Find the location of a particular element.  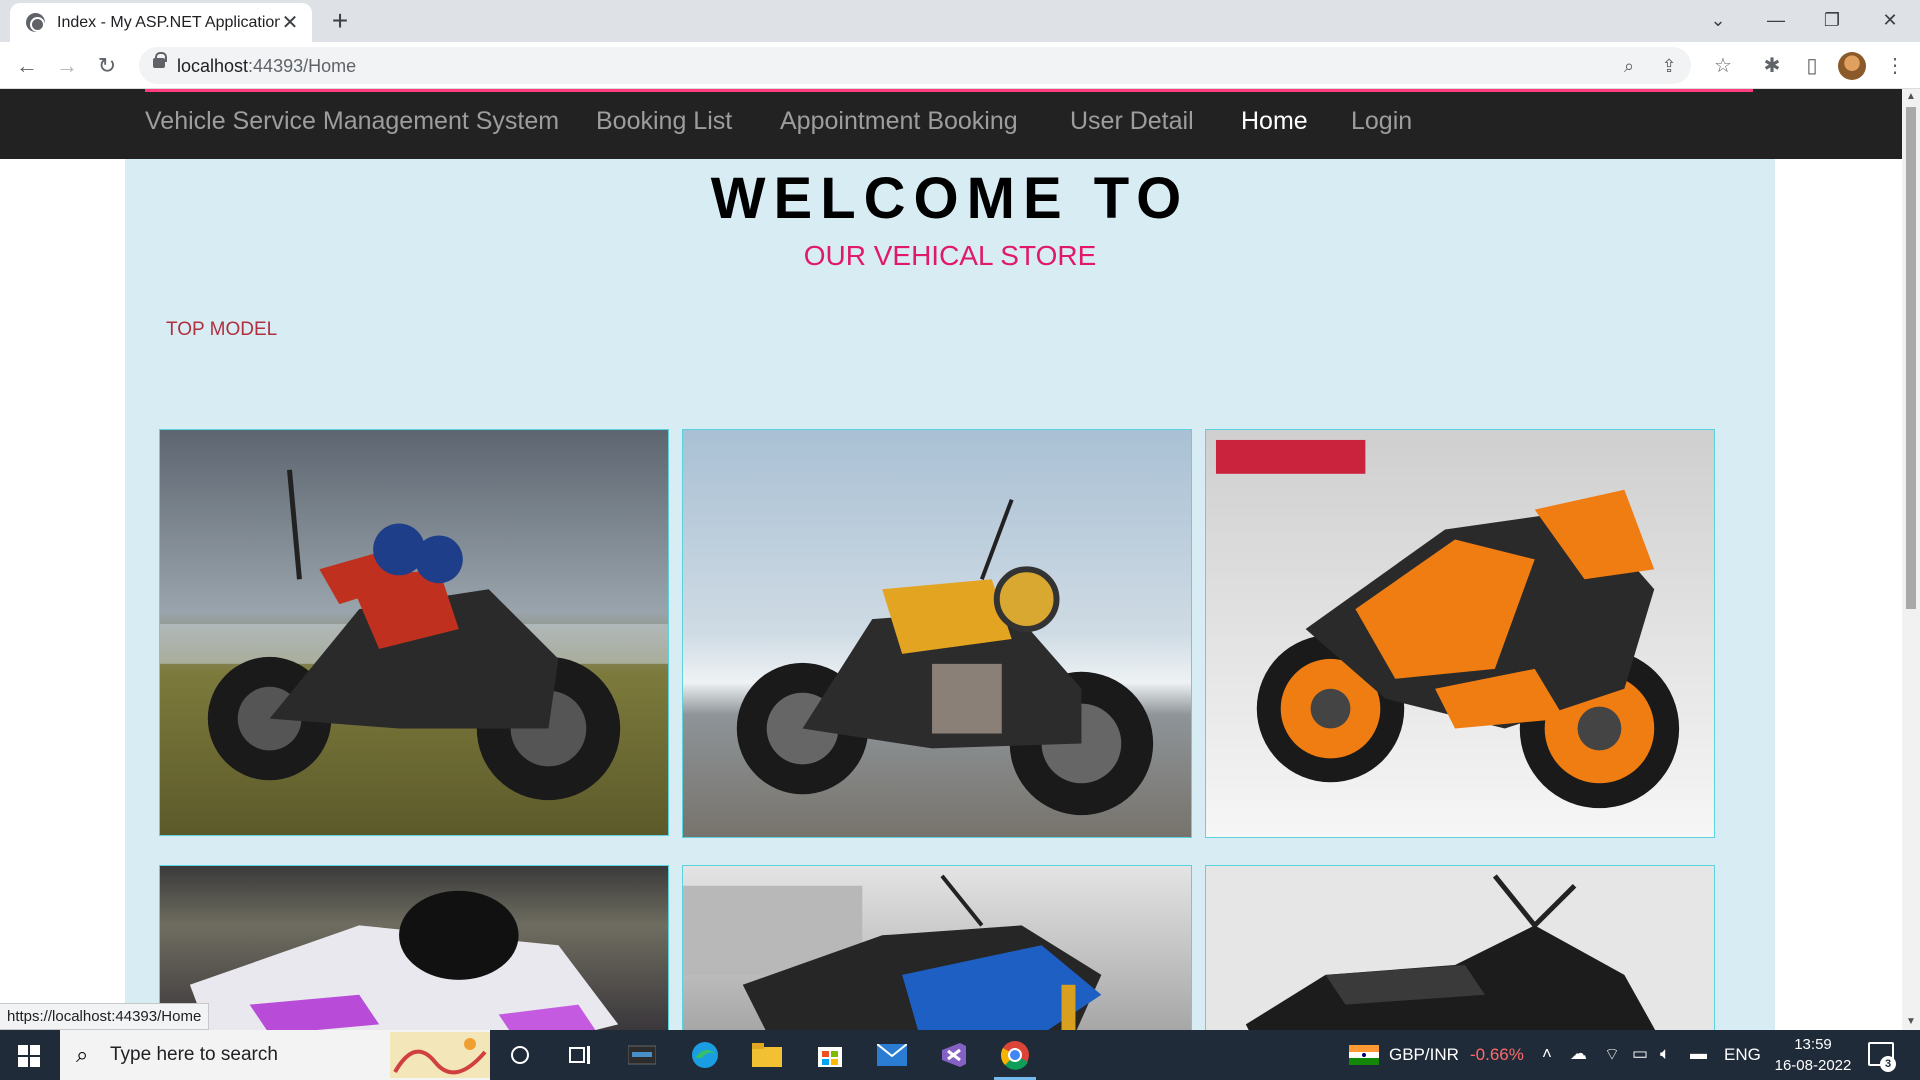

lock-icon is located at coordinates (160, 60).